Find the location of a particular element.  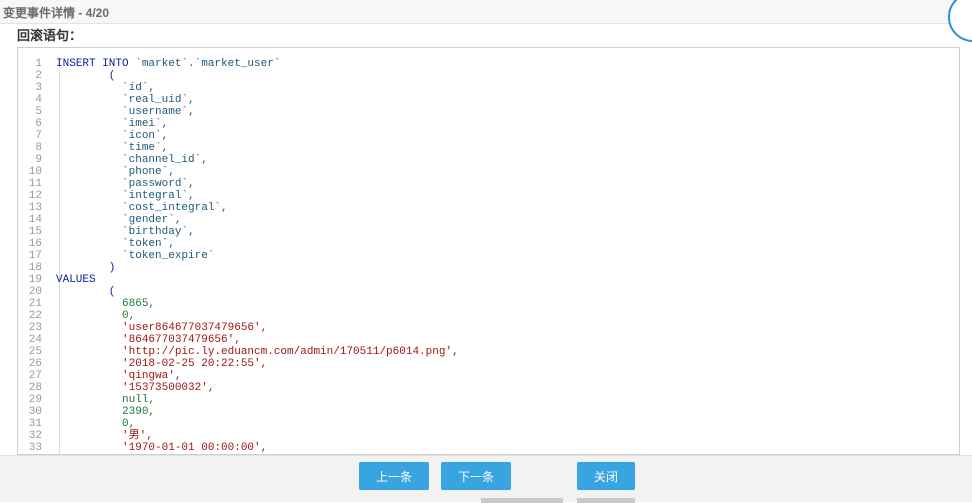

line-number: 21 is located at coordinates (35, 304).